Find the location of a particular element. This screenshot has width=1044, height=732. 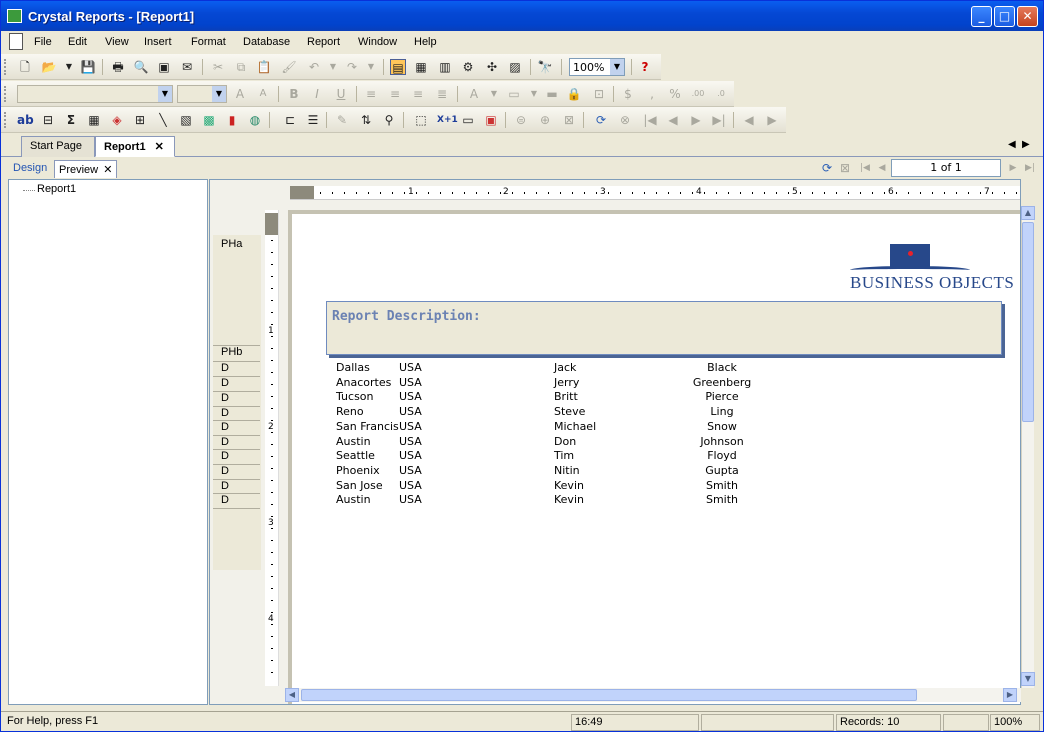

subreport-icon: ⊞ is located at coordinates (140, 120).